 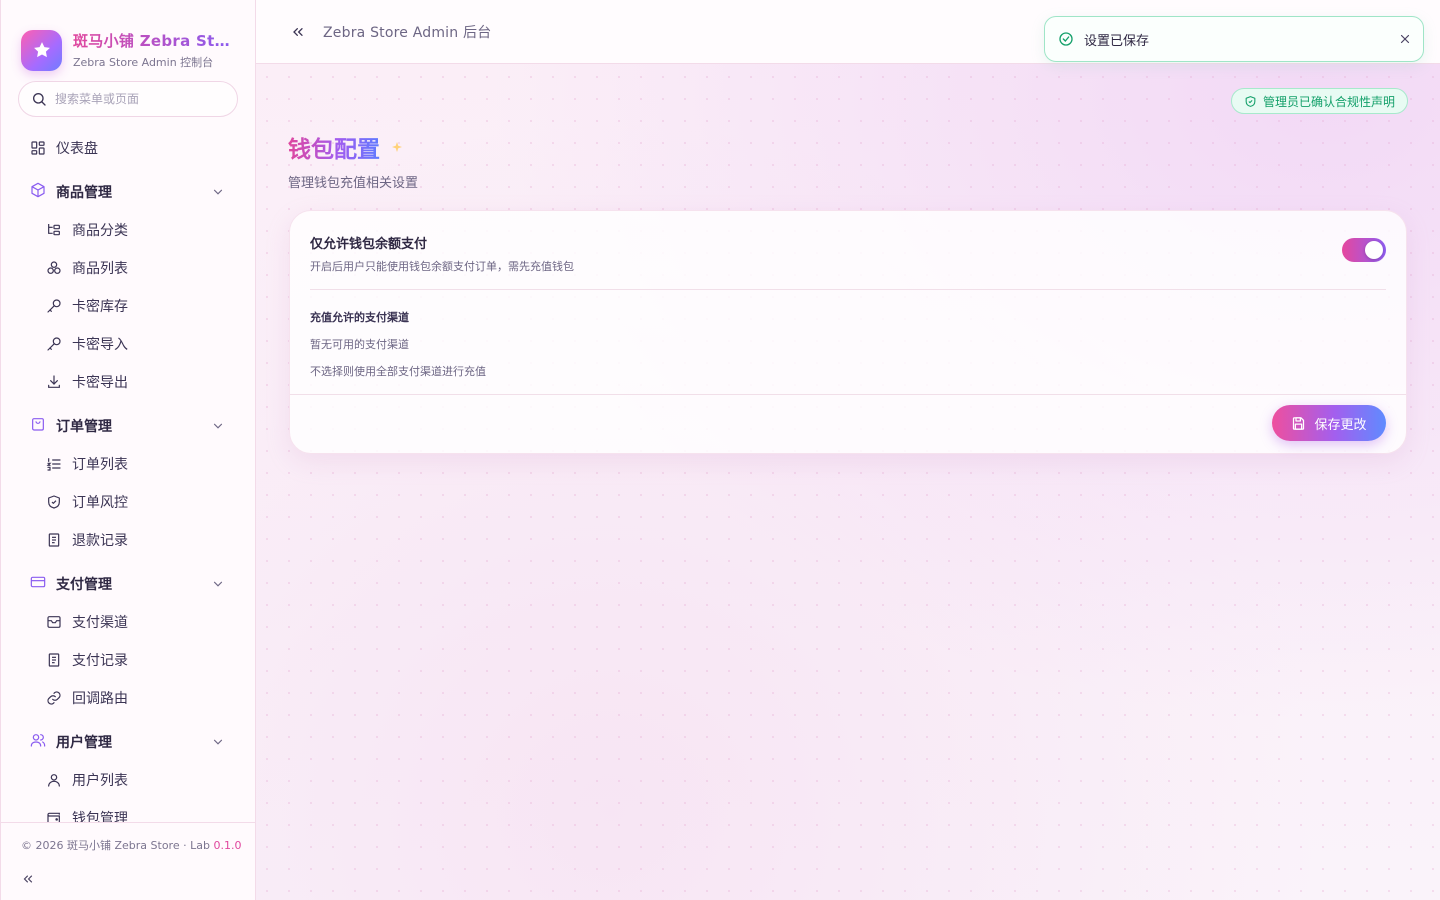 I want to click on page-header: 钱包配置 管理钱包充值相关设置, so click(x=353, y=160).